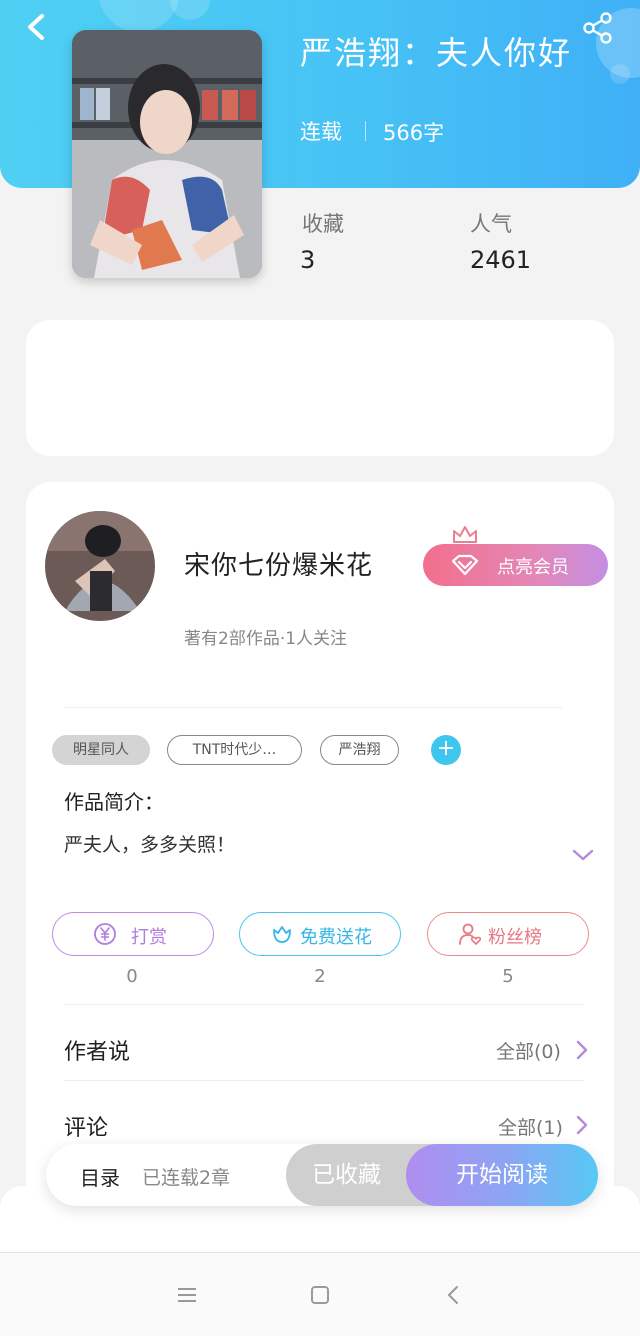  Describe the element at coordinates (321, 132) in the screenshot. I see `serial-status: 连载` at that location.